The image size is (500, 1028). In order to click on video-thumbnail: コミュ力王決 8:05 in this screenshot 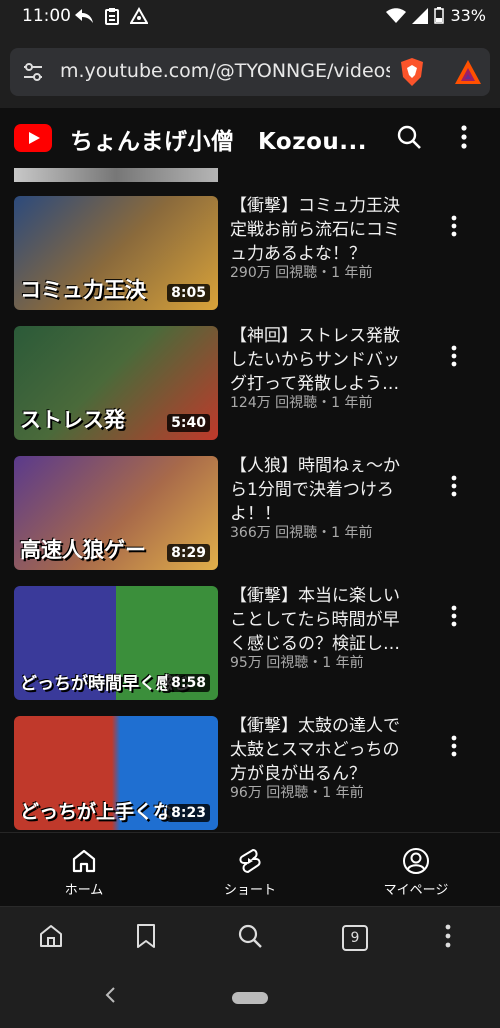, I will do `click(116, 253)`.